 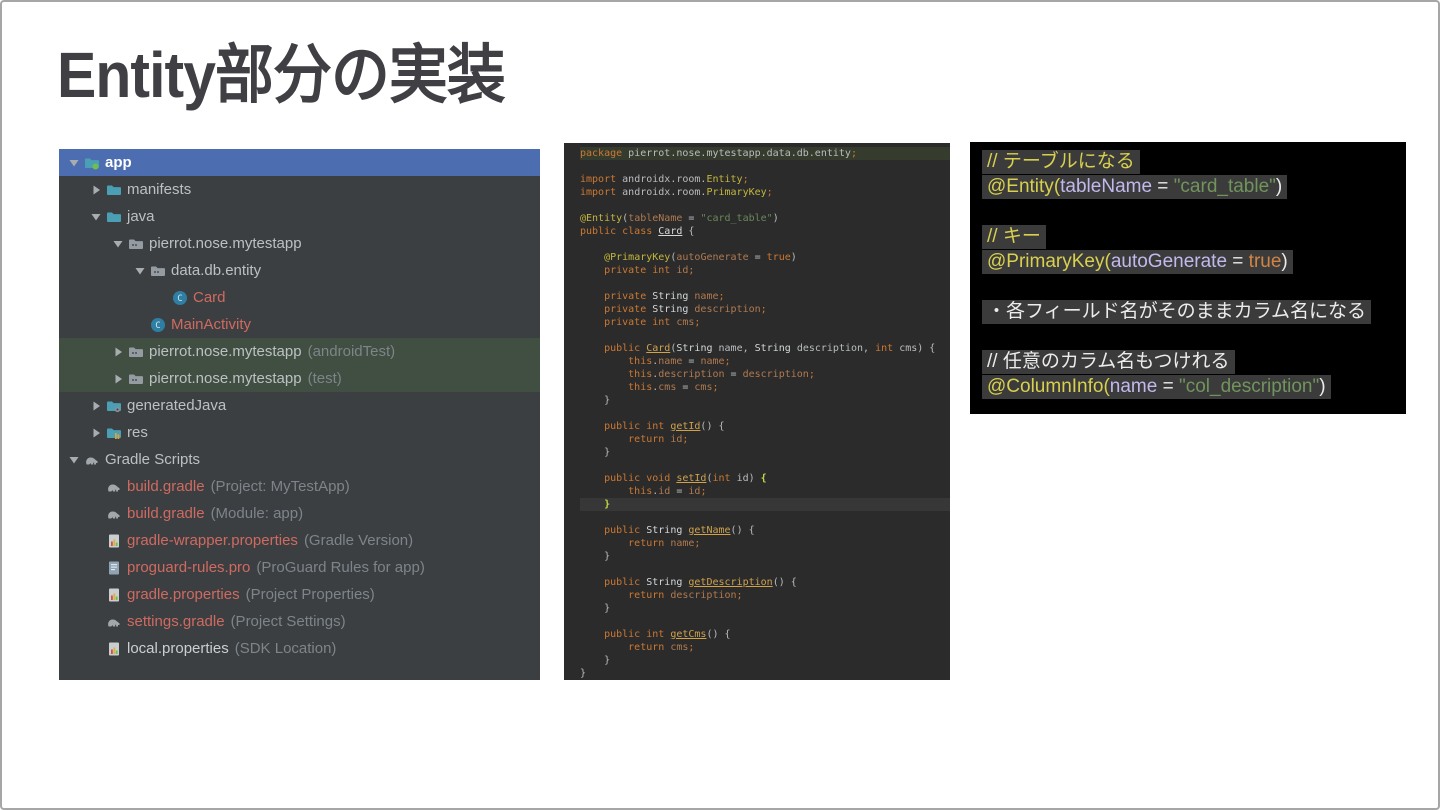 I want to click on properties-icon, so click(x=114, y=649).